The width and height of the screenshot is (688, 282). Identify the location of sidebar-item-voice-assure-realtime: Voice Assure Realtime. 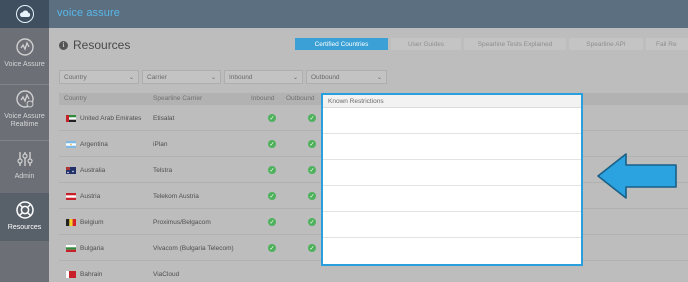
(24, 113).